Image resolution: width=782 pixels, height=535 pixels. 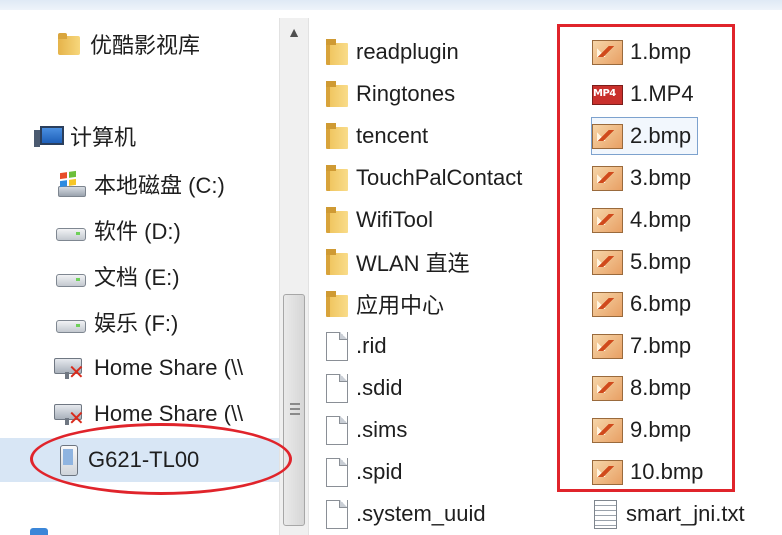 I want to click on scroll-up-arrow-icon: ▲, so click(x=294, y=32).